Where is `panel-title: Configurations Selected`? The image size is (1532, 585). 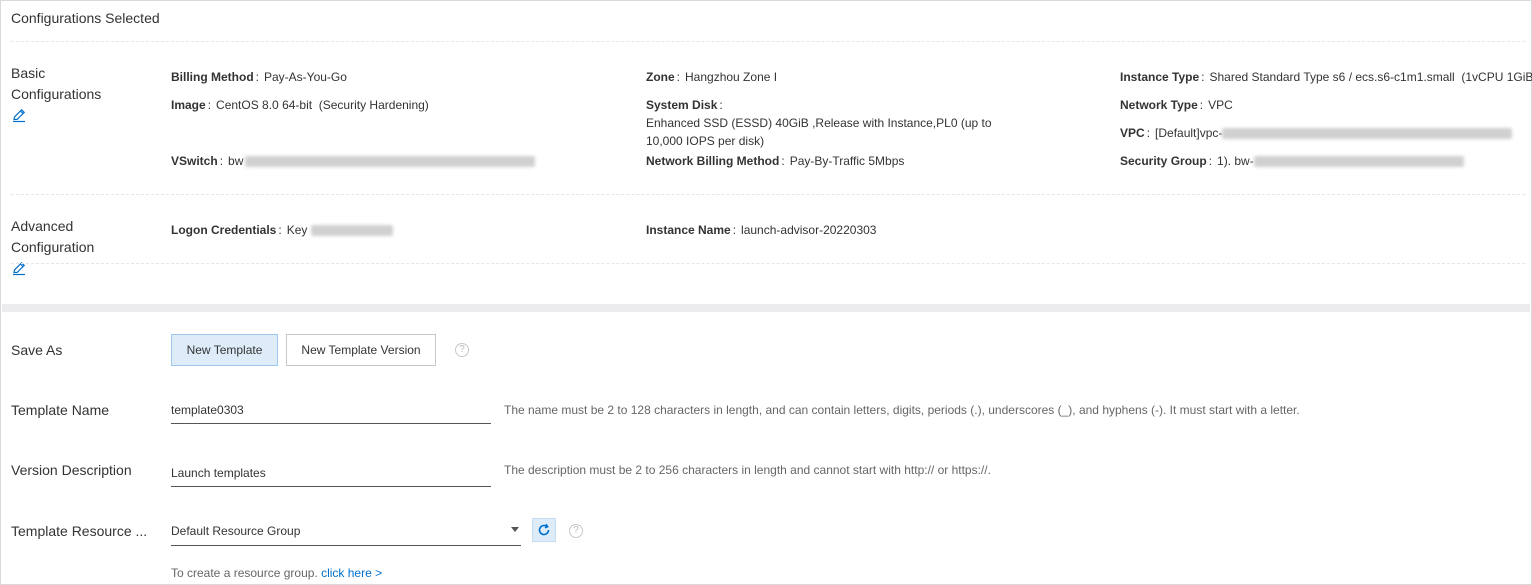 panel-title: Configurations Selected is located at coordinates (85, 18).